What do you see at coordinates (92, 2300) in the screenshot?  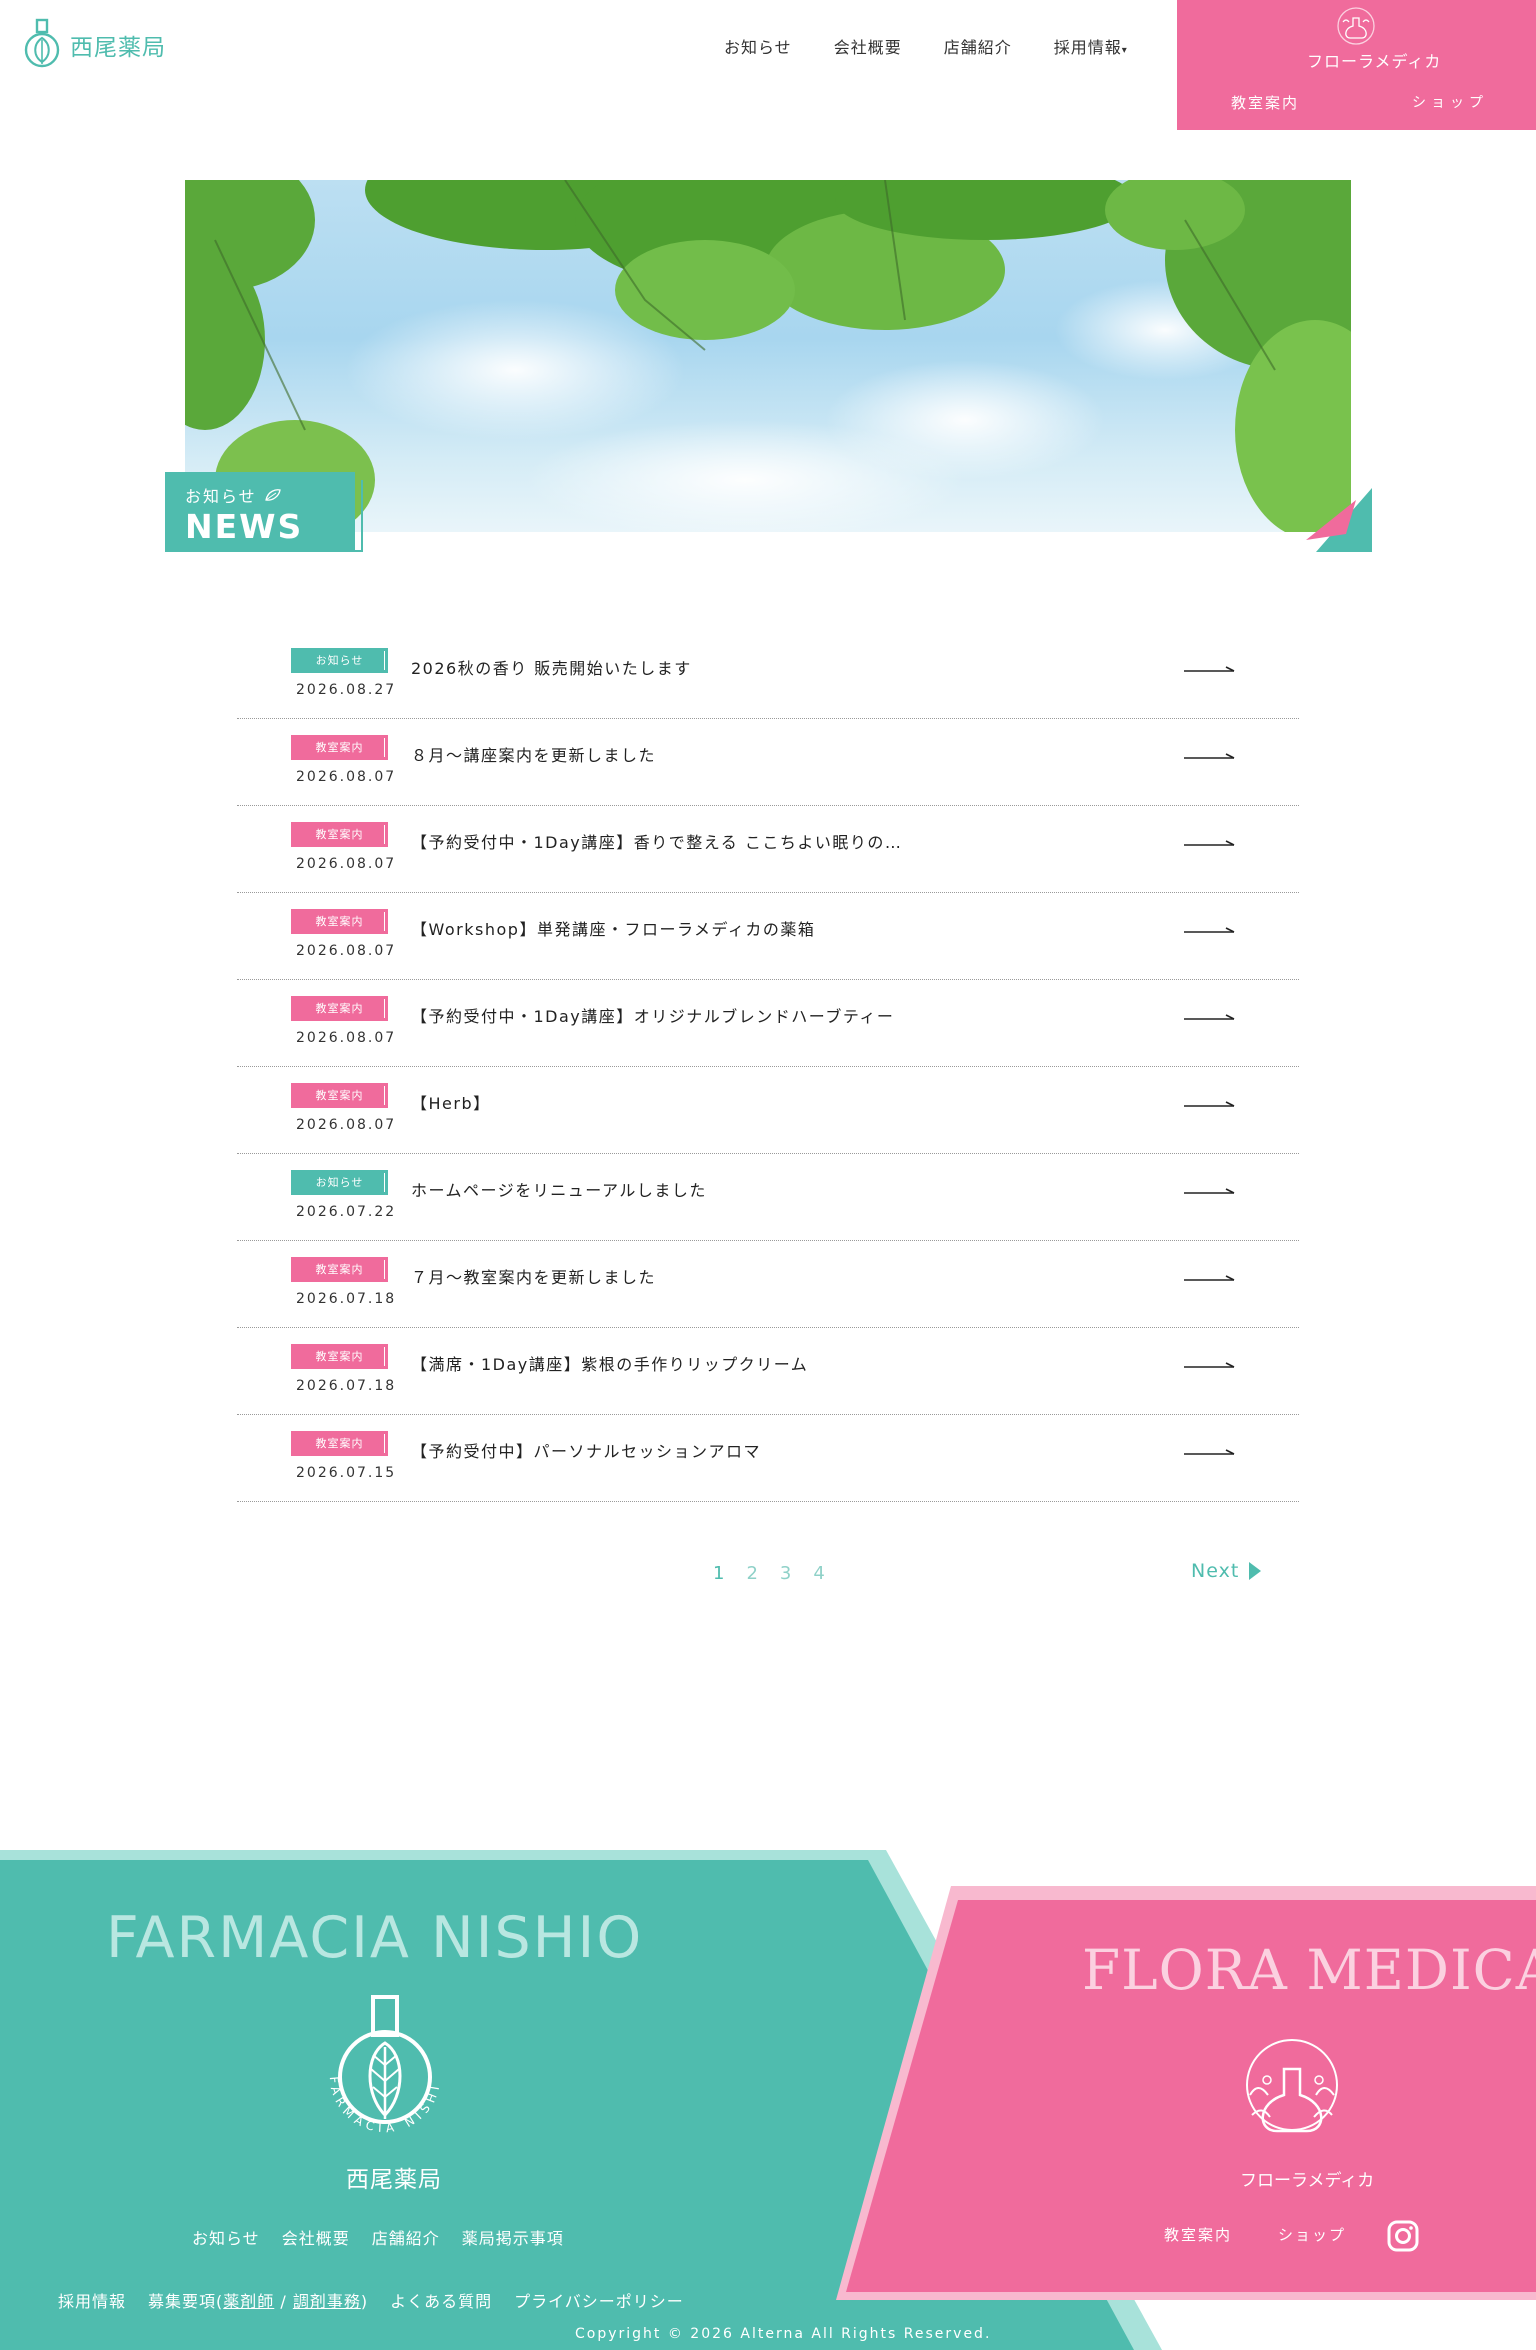 I see `footer-link-recruit: 採用情報` at bounding box center [92, 2300].